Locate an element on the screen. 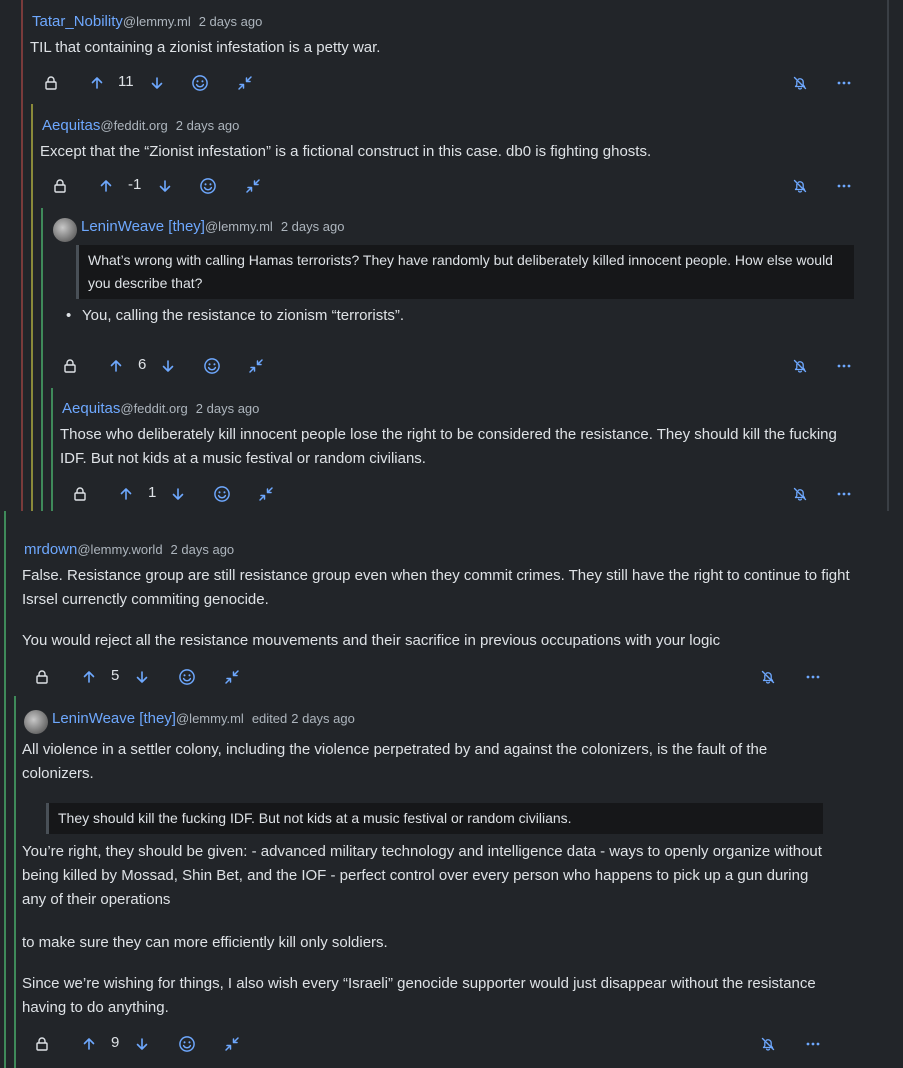  edited-label: edited is located at coordinates (269, 718).